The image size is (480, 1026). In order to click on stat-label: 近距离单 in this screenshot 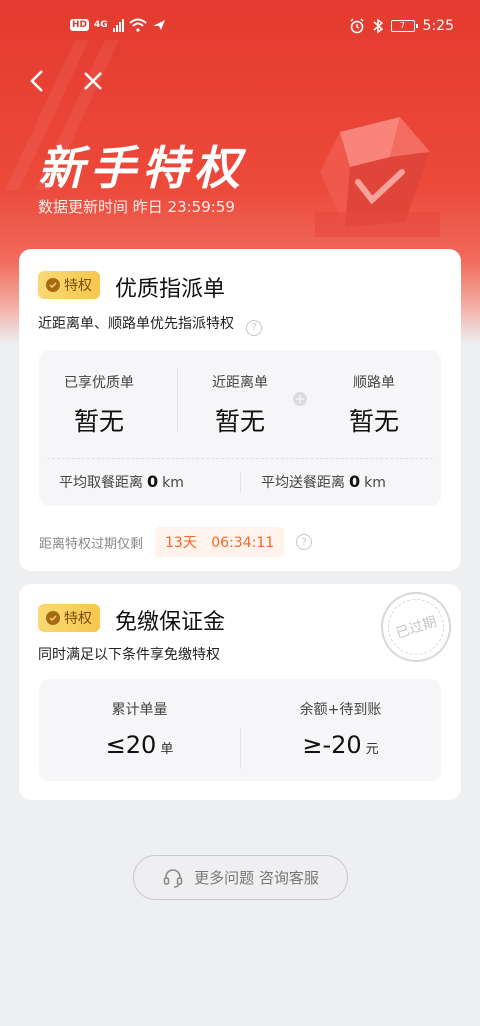, I will do `click(240, 383)`.